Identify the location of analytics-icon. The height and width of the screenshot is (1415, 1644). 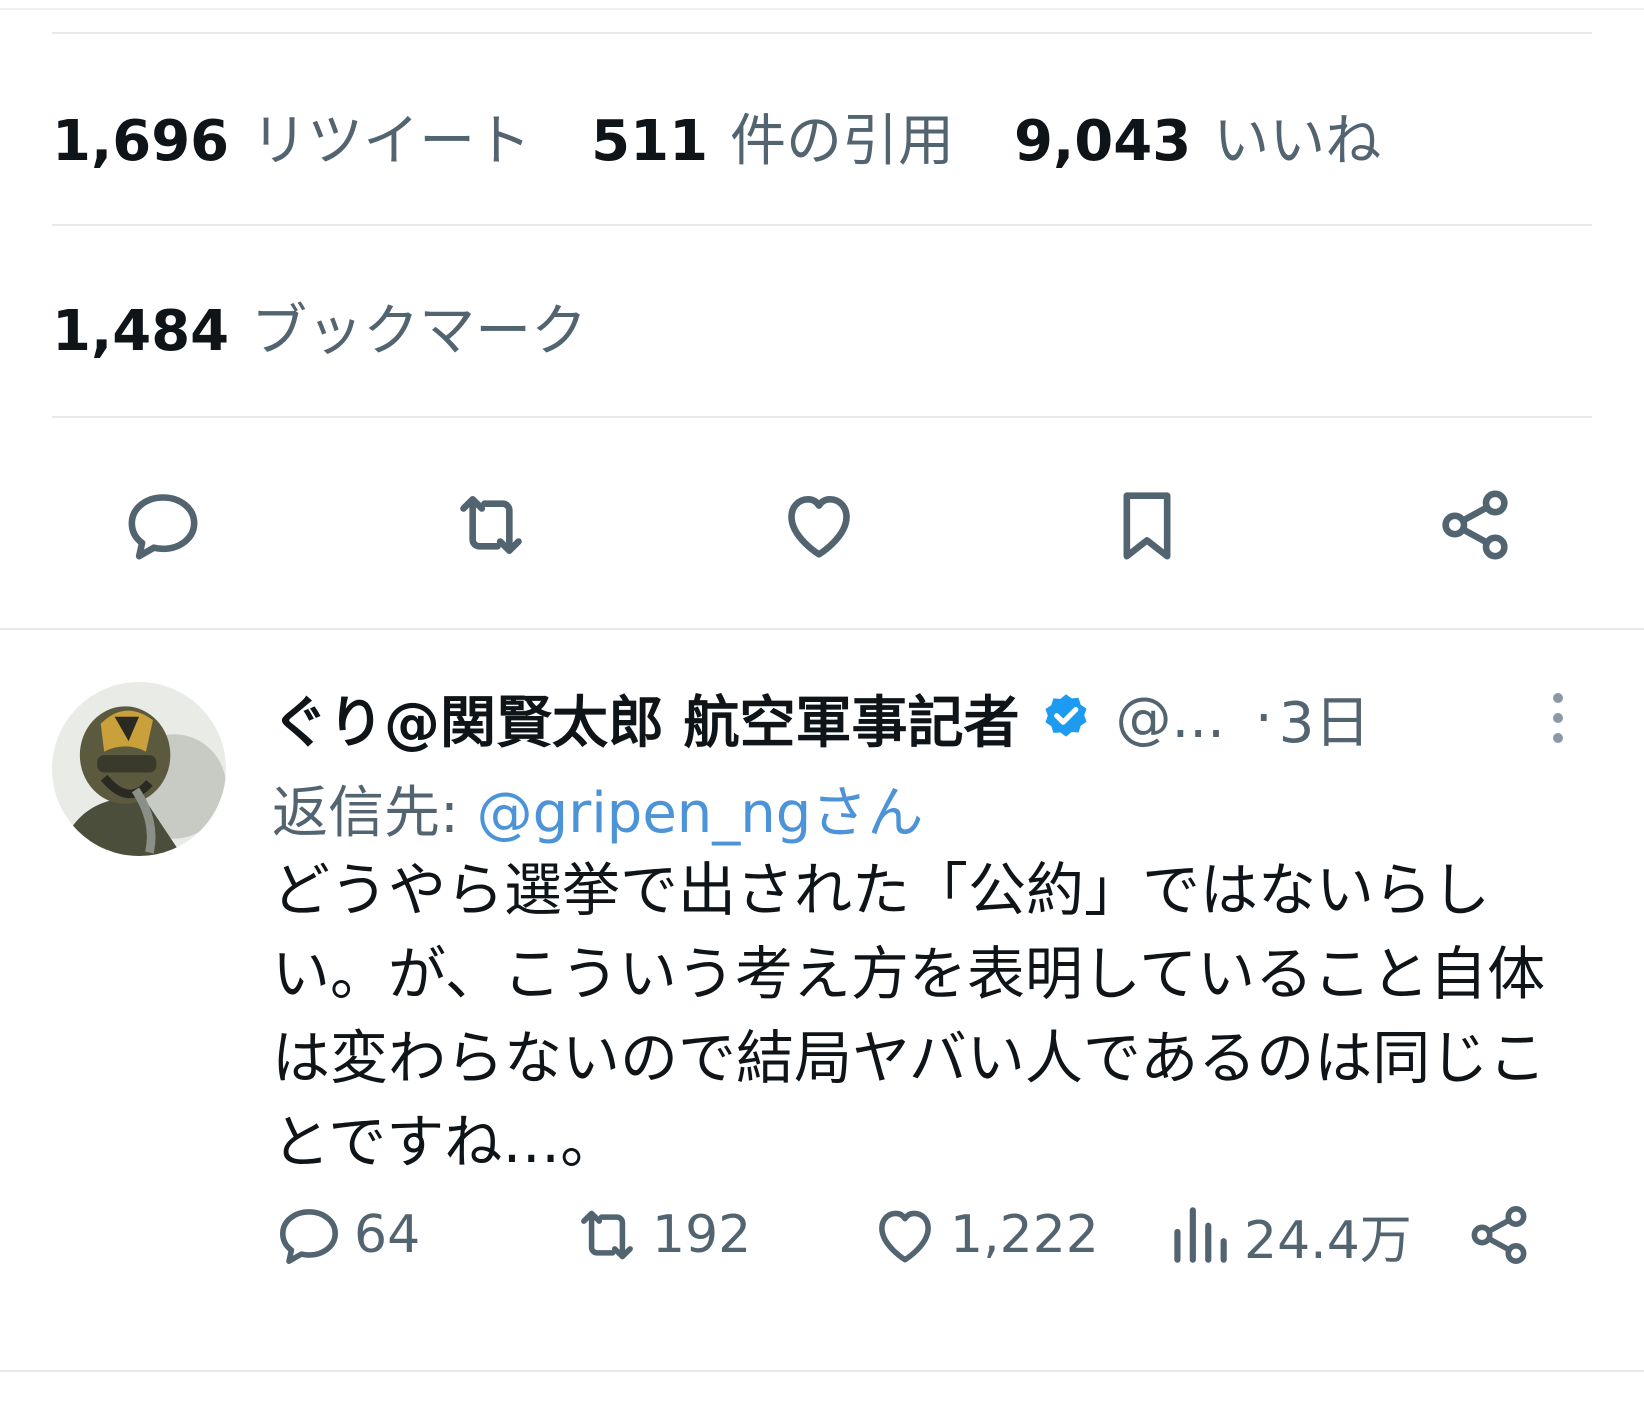
(1200, 1235).